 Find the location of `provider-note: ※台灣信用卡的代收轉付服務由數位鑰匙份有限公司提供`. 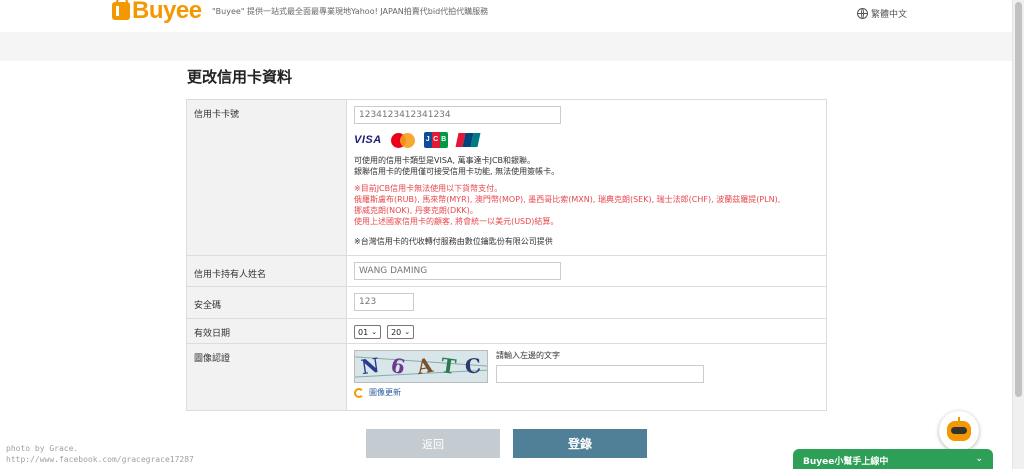

provider-note: ※台灣信用卡的代收轉付服務由數位鑰匙份有限公司提供 is located at coordinates (453, 241).